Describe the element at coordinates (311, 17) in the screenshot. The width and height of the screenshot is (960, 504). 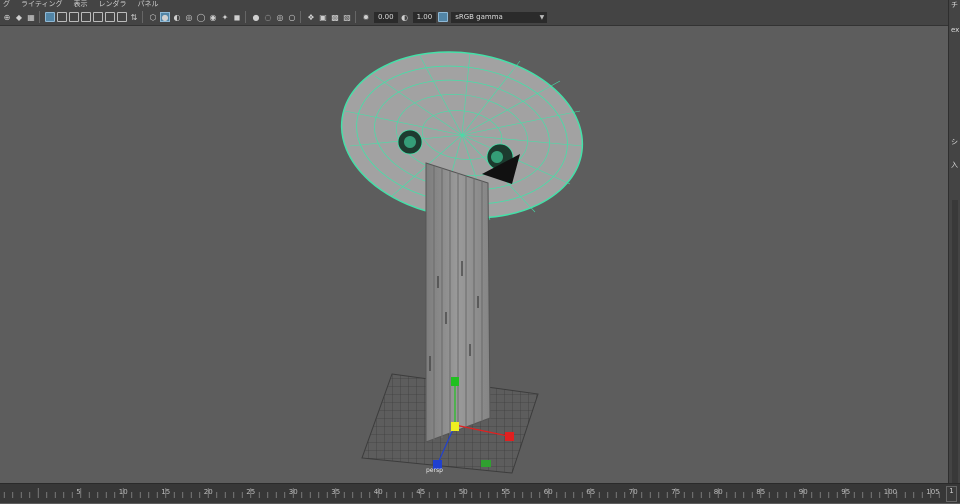
I see `isolate-select-icon: ❖` at that location.